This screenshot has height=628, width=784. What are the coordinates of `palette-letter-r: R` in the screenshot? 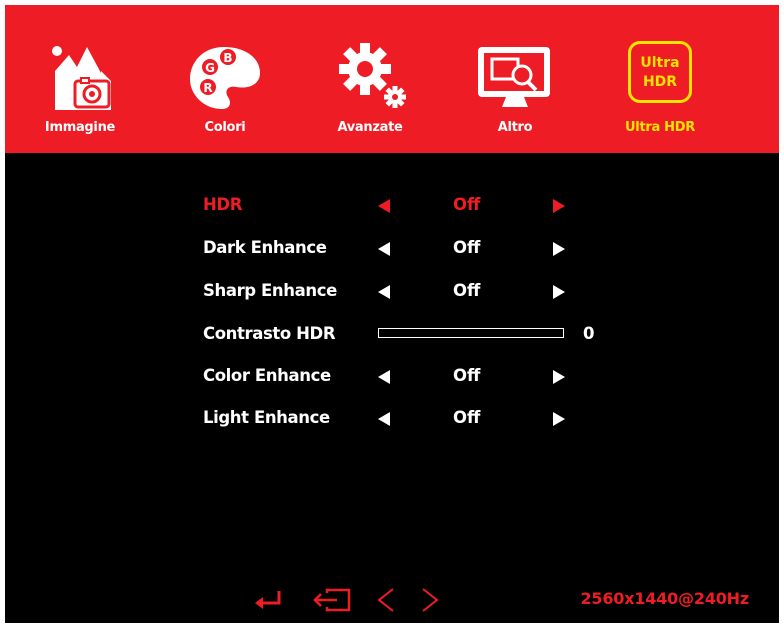 It's located at (207, 88).